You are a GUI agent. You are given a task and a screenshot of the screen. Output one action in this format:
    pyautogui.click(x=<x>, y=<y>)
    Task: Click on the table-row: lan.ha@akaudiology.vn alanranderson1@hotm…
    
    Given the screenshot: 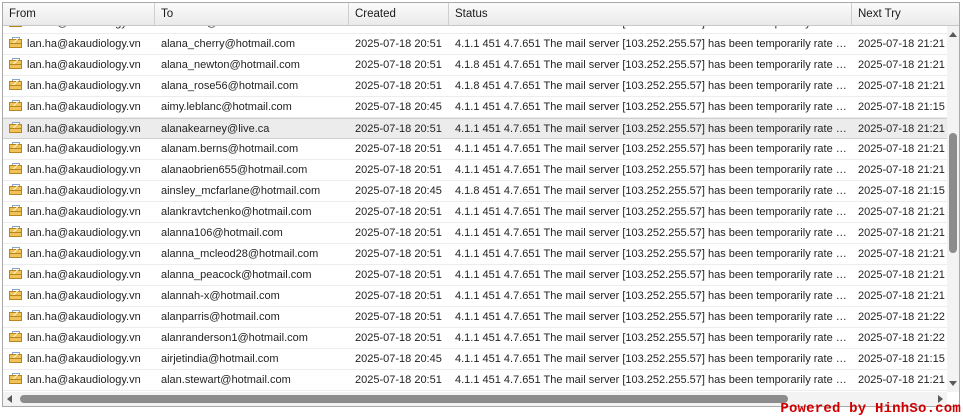 What is the action you would take?
    pyautogui.click(x=475, y=338)
    